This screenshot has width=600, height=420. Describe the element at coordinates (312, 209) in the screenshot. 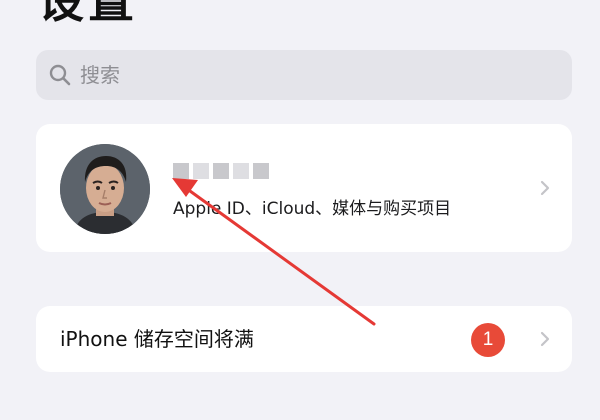

I see `profile-subtitle: Apple ID、iCloud、媒体与购买项目` at that location.